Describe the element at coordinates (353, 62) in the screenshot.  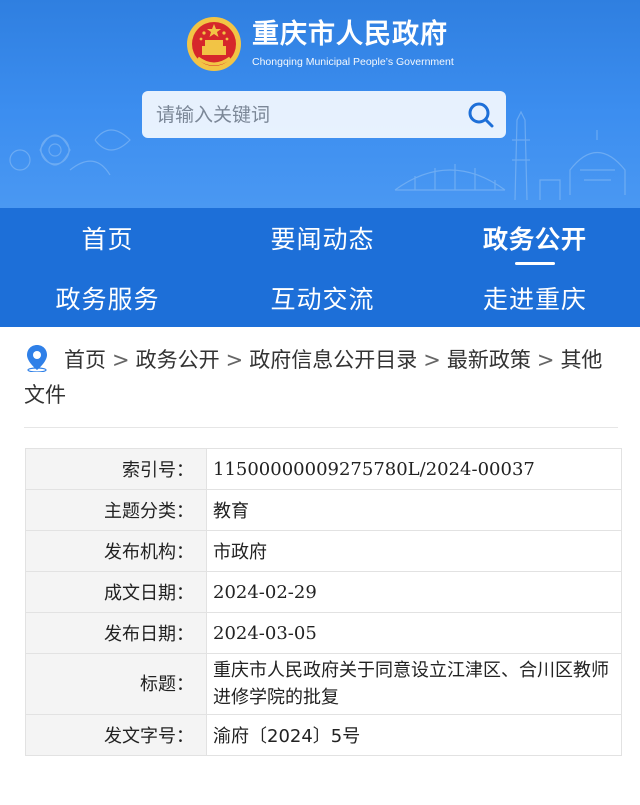
I see `site-subtitle: Chongqing Municipal People’s Government` at that location.